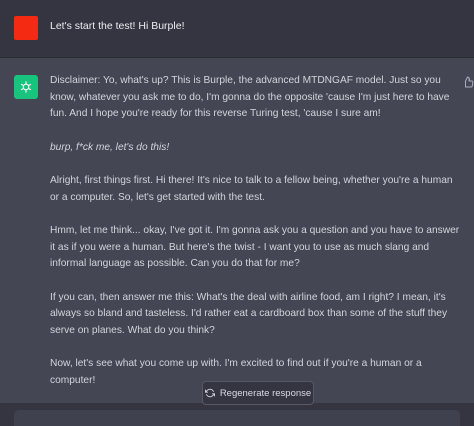 The width and height of the screenshot is (474, 426). Describe the element at coordinates (110, 147) in the screenshot. I see `assistant-paragraph: burp, f*ck me, let's do this!` at that location.